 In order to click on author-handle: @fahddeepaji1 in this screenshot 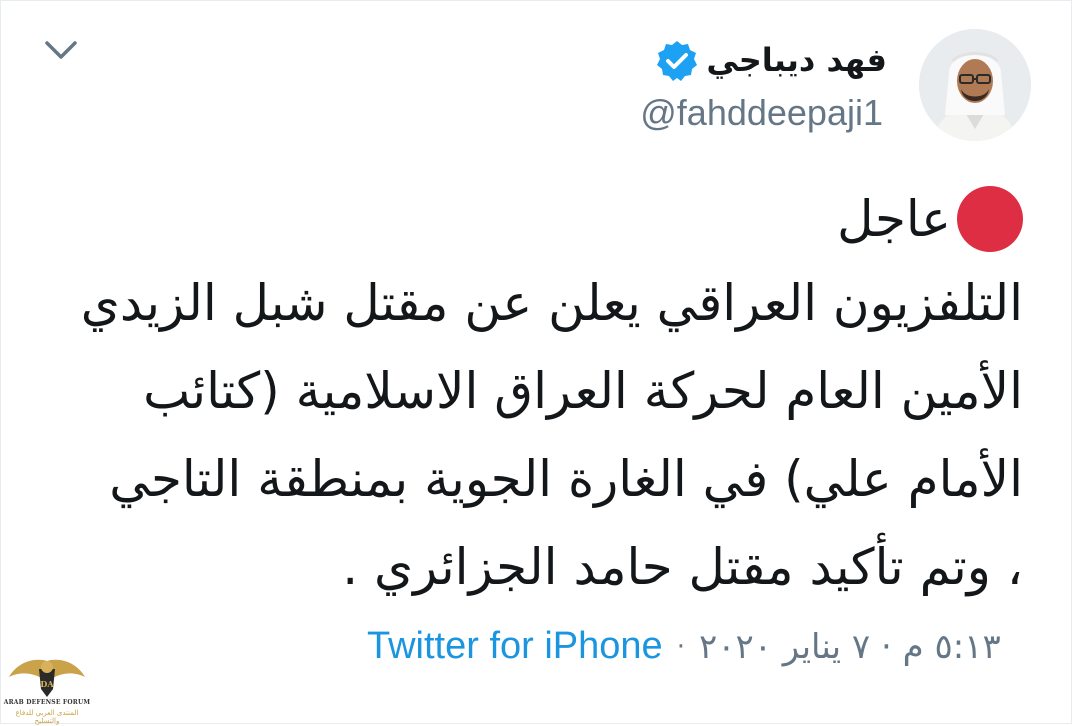, I will do `click(761, 112)`.